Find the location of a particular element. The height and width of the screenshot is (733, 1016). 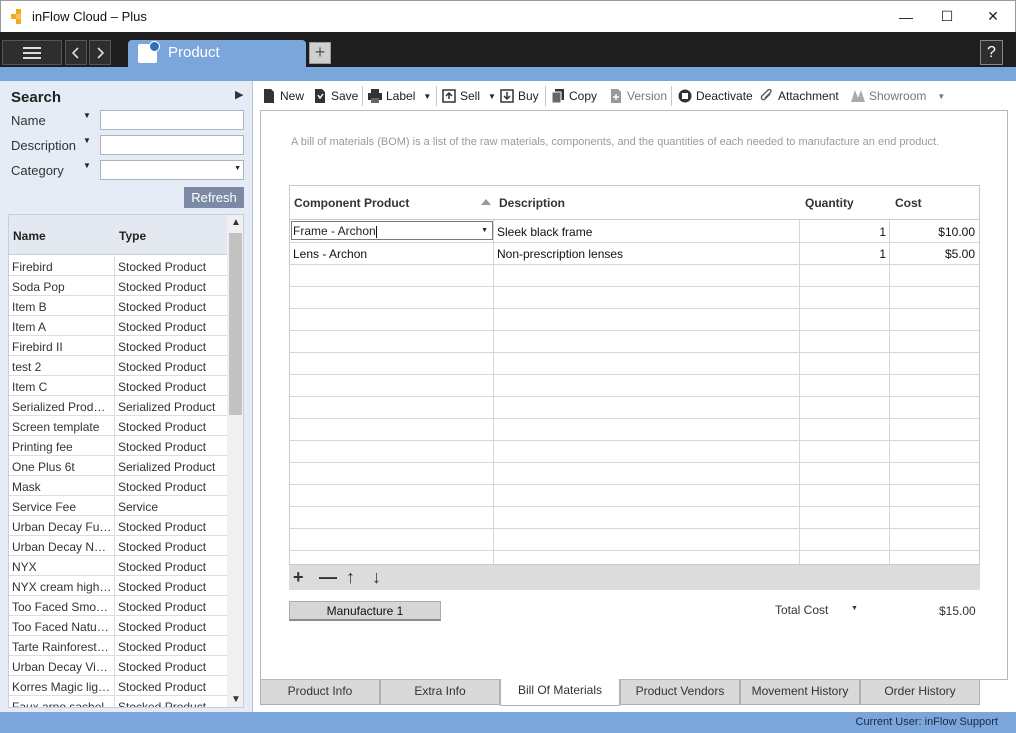

bom-cell-cost: $5.00 is located at coordinates (932, 254).